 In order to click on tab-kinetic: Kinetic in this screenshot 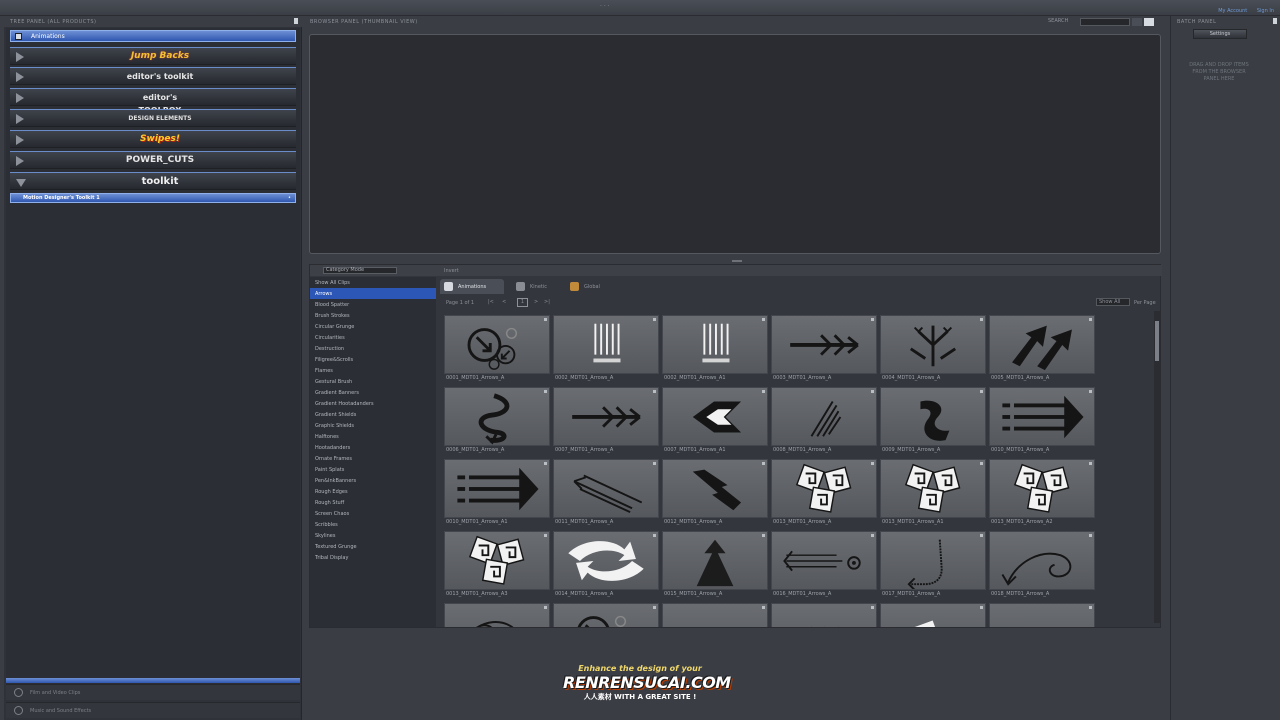, I will do `click(536, 286)`.